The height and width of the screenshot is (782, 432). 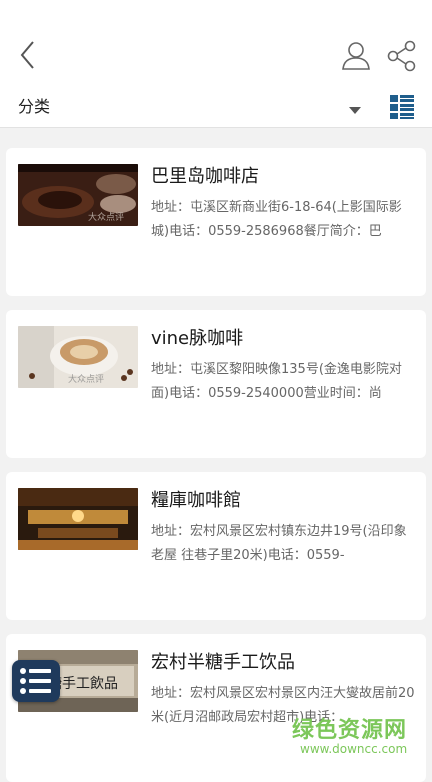 I want to click on category-dropdown-label: 分类, so click(x=34, y=105).